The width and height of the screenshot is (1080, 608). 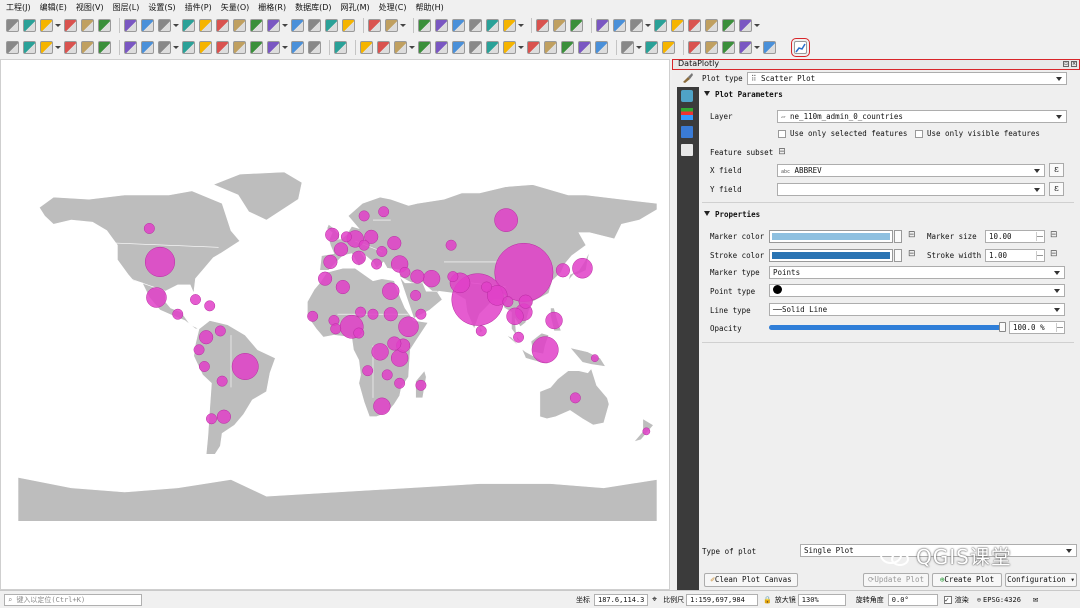 What do you see at coordinates (12, 47) in the screenshot?
I see `data-source-manager-icon` at bounding box center [12, 47].